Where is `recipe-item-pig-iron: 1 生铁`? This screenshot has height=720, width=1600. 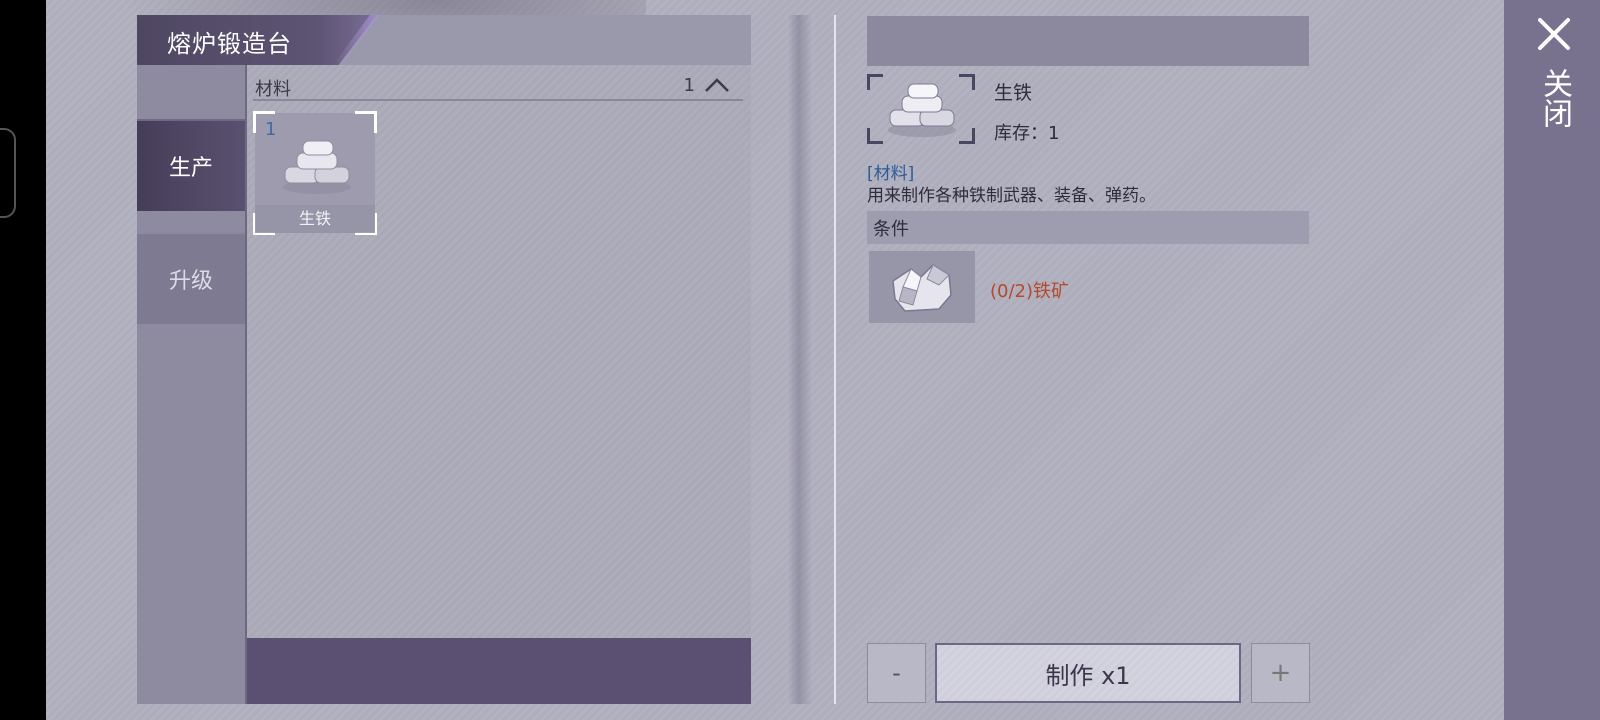
recipe-item-pig-iron: 1 生铁 is located at coordinates (315, 173).